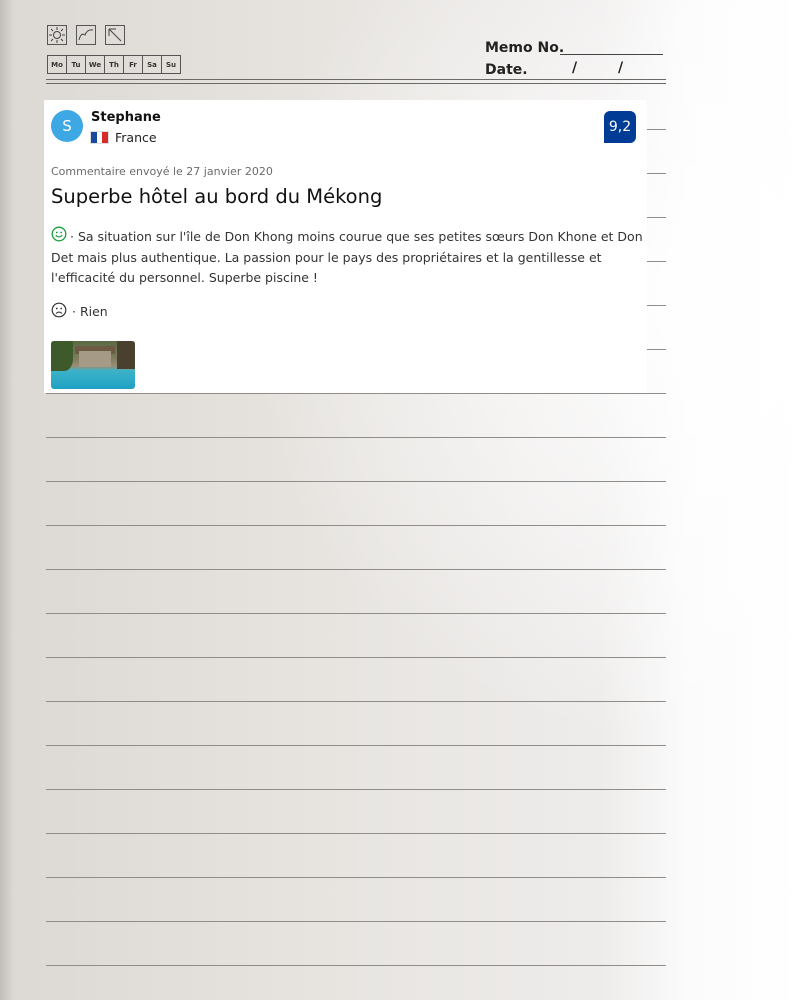 The image size is (800, 1000). What do you see at coordinates (115, 35) in the screenshot?
I see `umbrella-icon` at bounding box center [115, 35].